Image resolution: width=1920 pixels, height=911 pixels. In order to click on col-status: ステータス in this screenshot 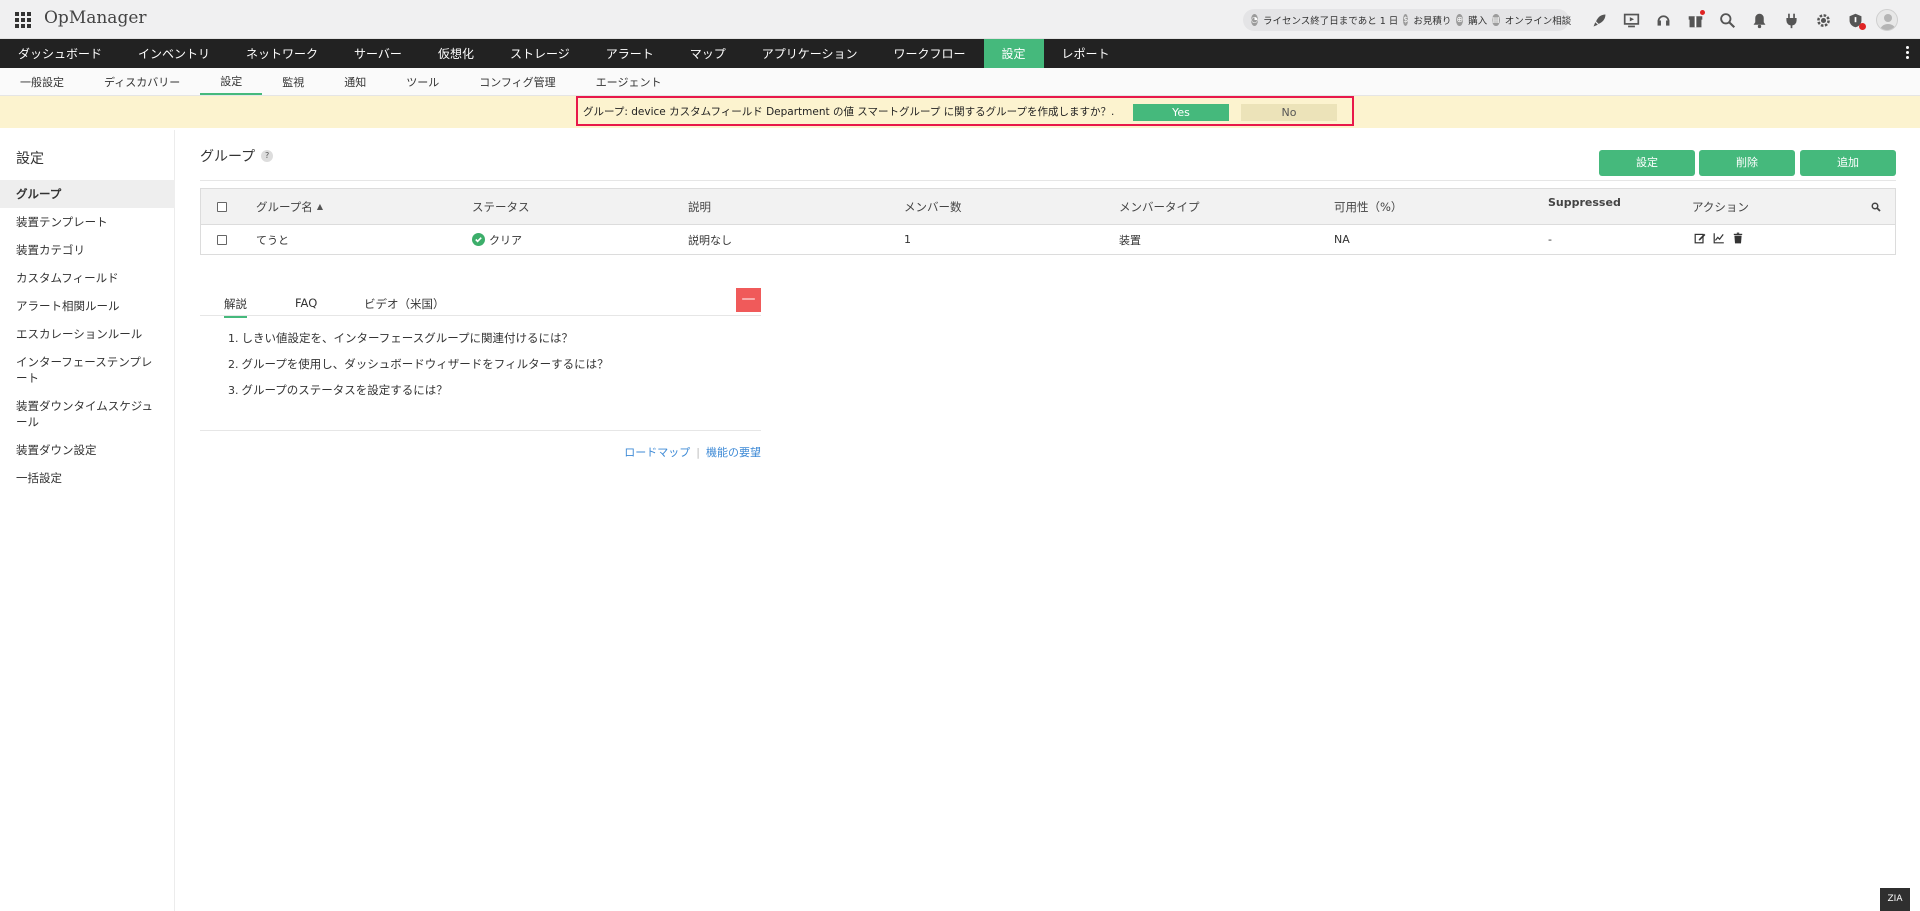, I will do `click(501, 206)`.